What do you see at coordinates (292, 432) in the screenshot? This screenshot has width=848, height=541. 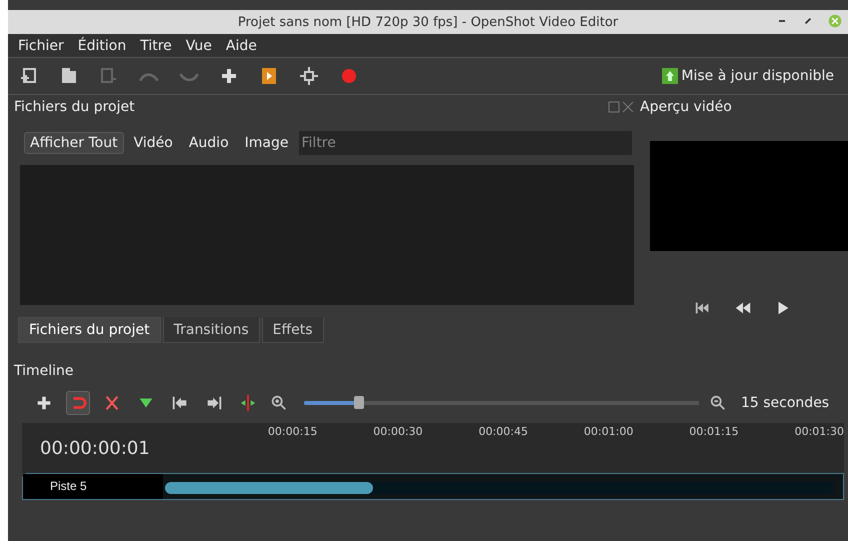 I see `tick-label: 00:00:15` at bounding box center [292, 432].